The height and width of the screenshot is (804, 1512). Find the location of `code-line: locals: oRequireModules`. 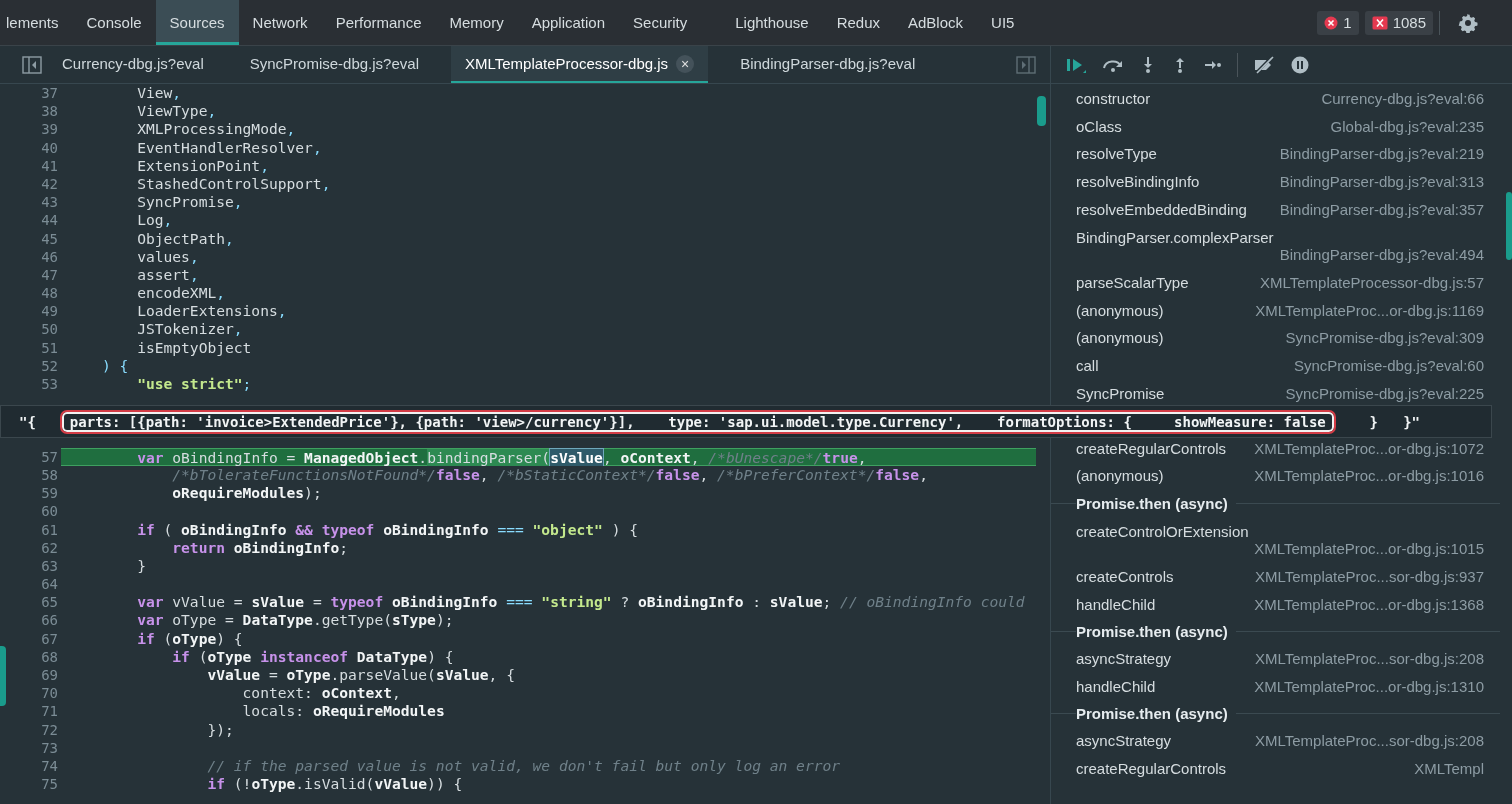

code-line: locals: oRequireModules is located at coordinates (343, 711).